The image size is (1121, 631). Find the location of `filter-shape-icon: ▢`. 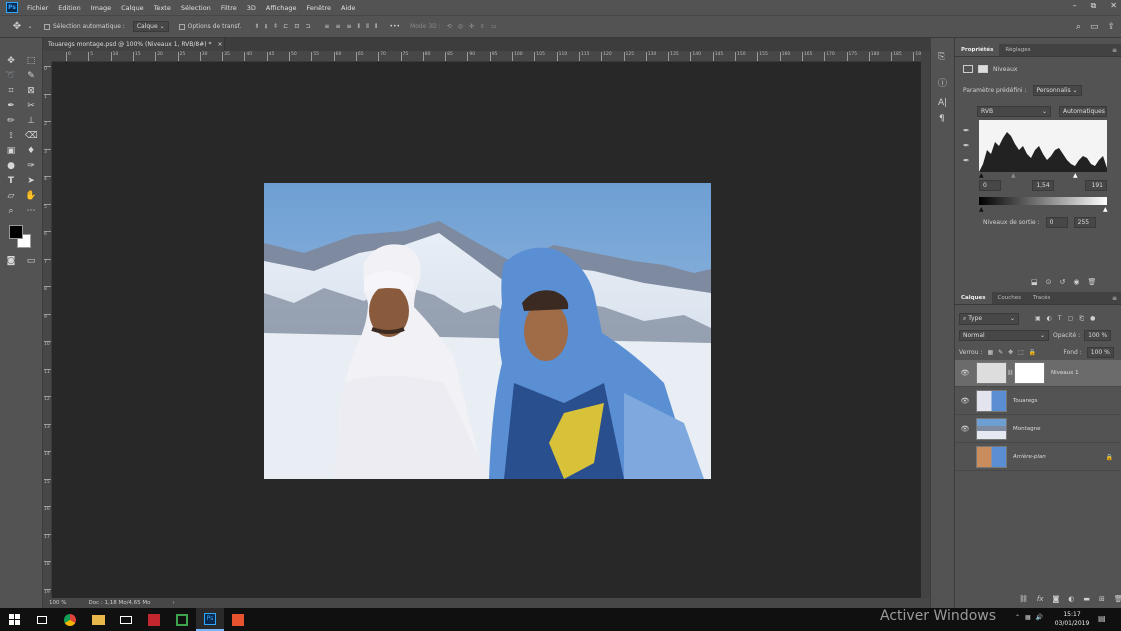

filter-shape-icon: ▢ is located at coordinates (1071, 319).